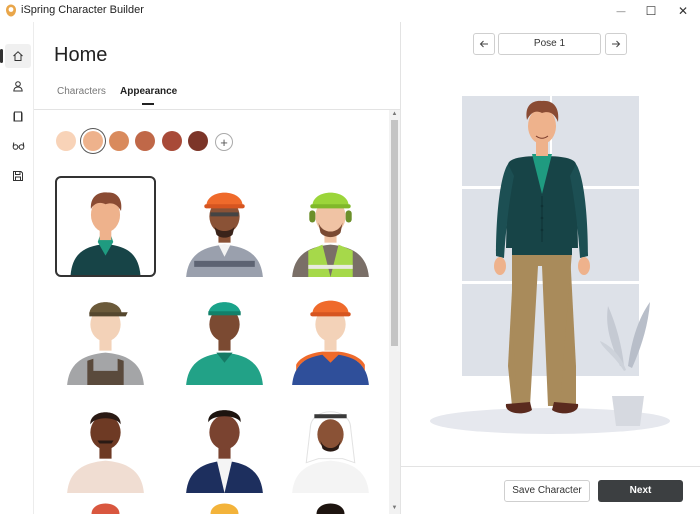 This screenshot has width=700, height=514. I want to click on sidebar-item-character, so click(18, 86).